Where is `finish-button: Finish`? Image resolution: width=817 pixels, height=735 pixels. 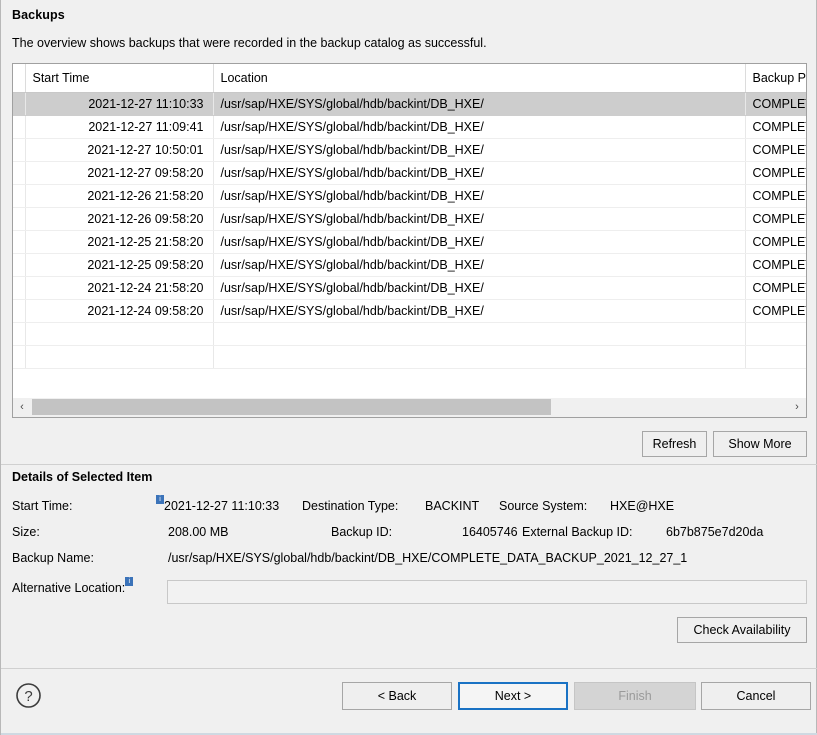 finish-button: Finish is located at coordinates (635, 696).